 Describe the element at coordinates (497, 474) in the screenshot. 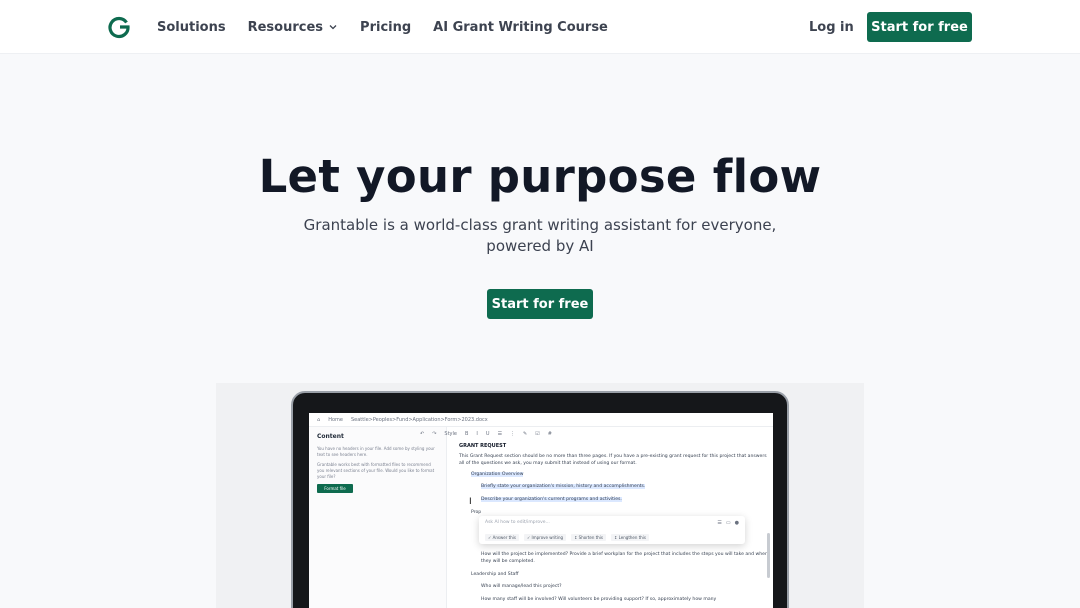

I see `org-overview-text: Organization Overview` at that location.